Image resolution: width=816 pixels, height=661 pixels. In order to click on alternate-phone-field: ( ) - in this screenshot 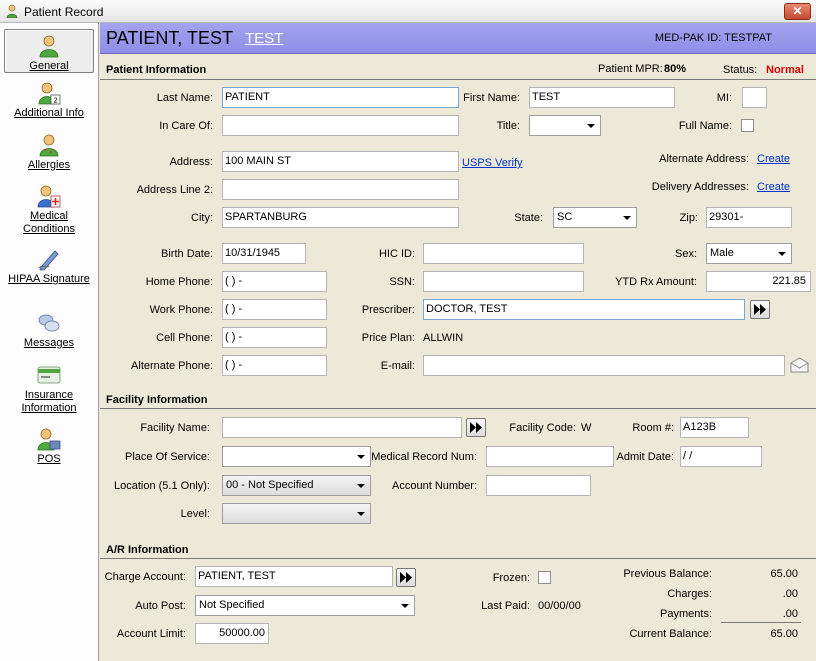, I will do `click(274, 365)`.